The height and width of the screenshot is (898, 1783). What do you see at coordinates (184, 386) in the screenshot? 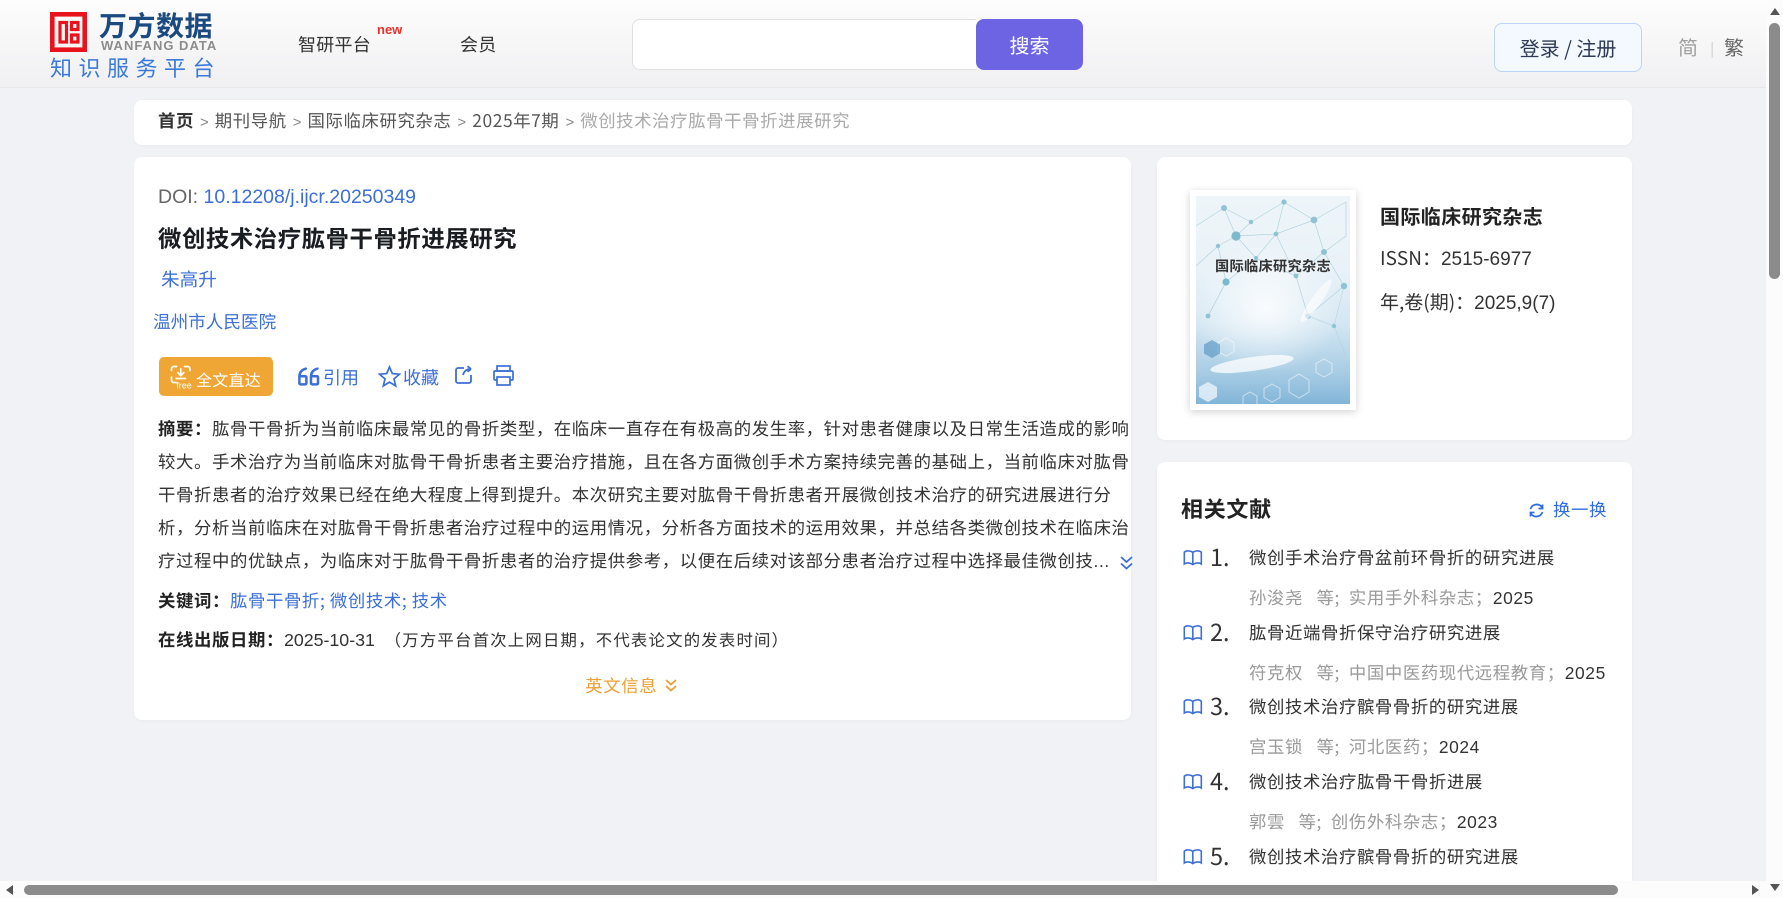
I see `svg-text: free` at bounding box center [184, 386].